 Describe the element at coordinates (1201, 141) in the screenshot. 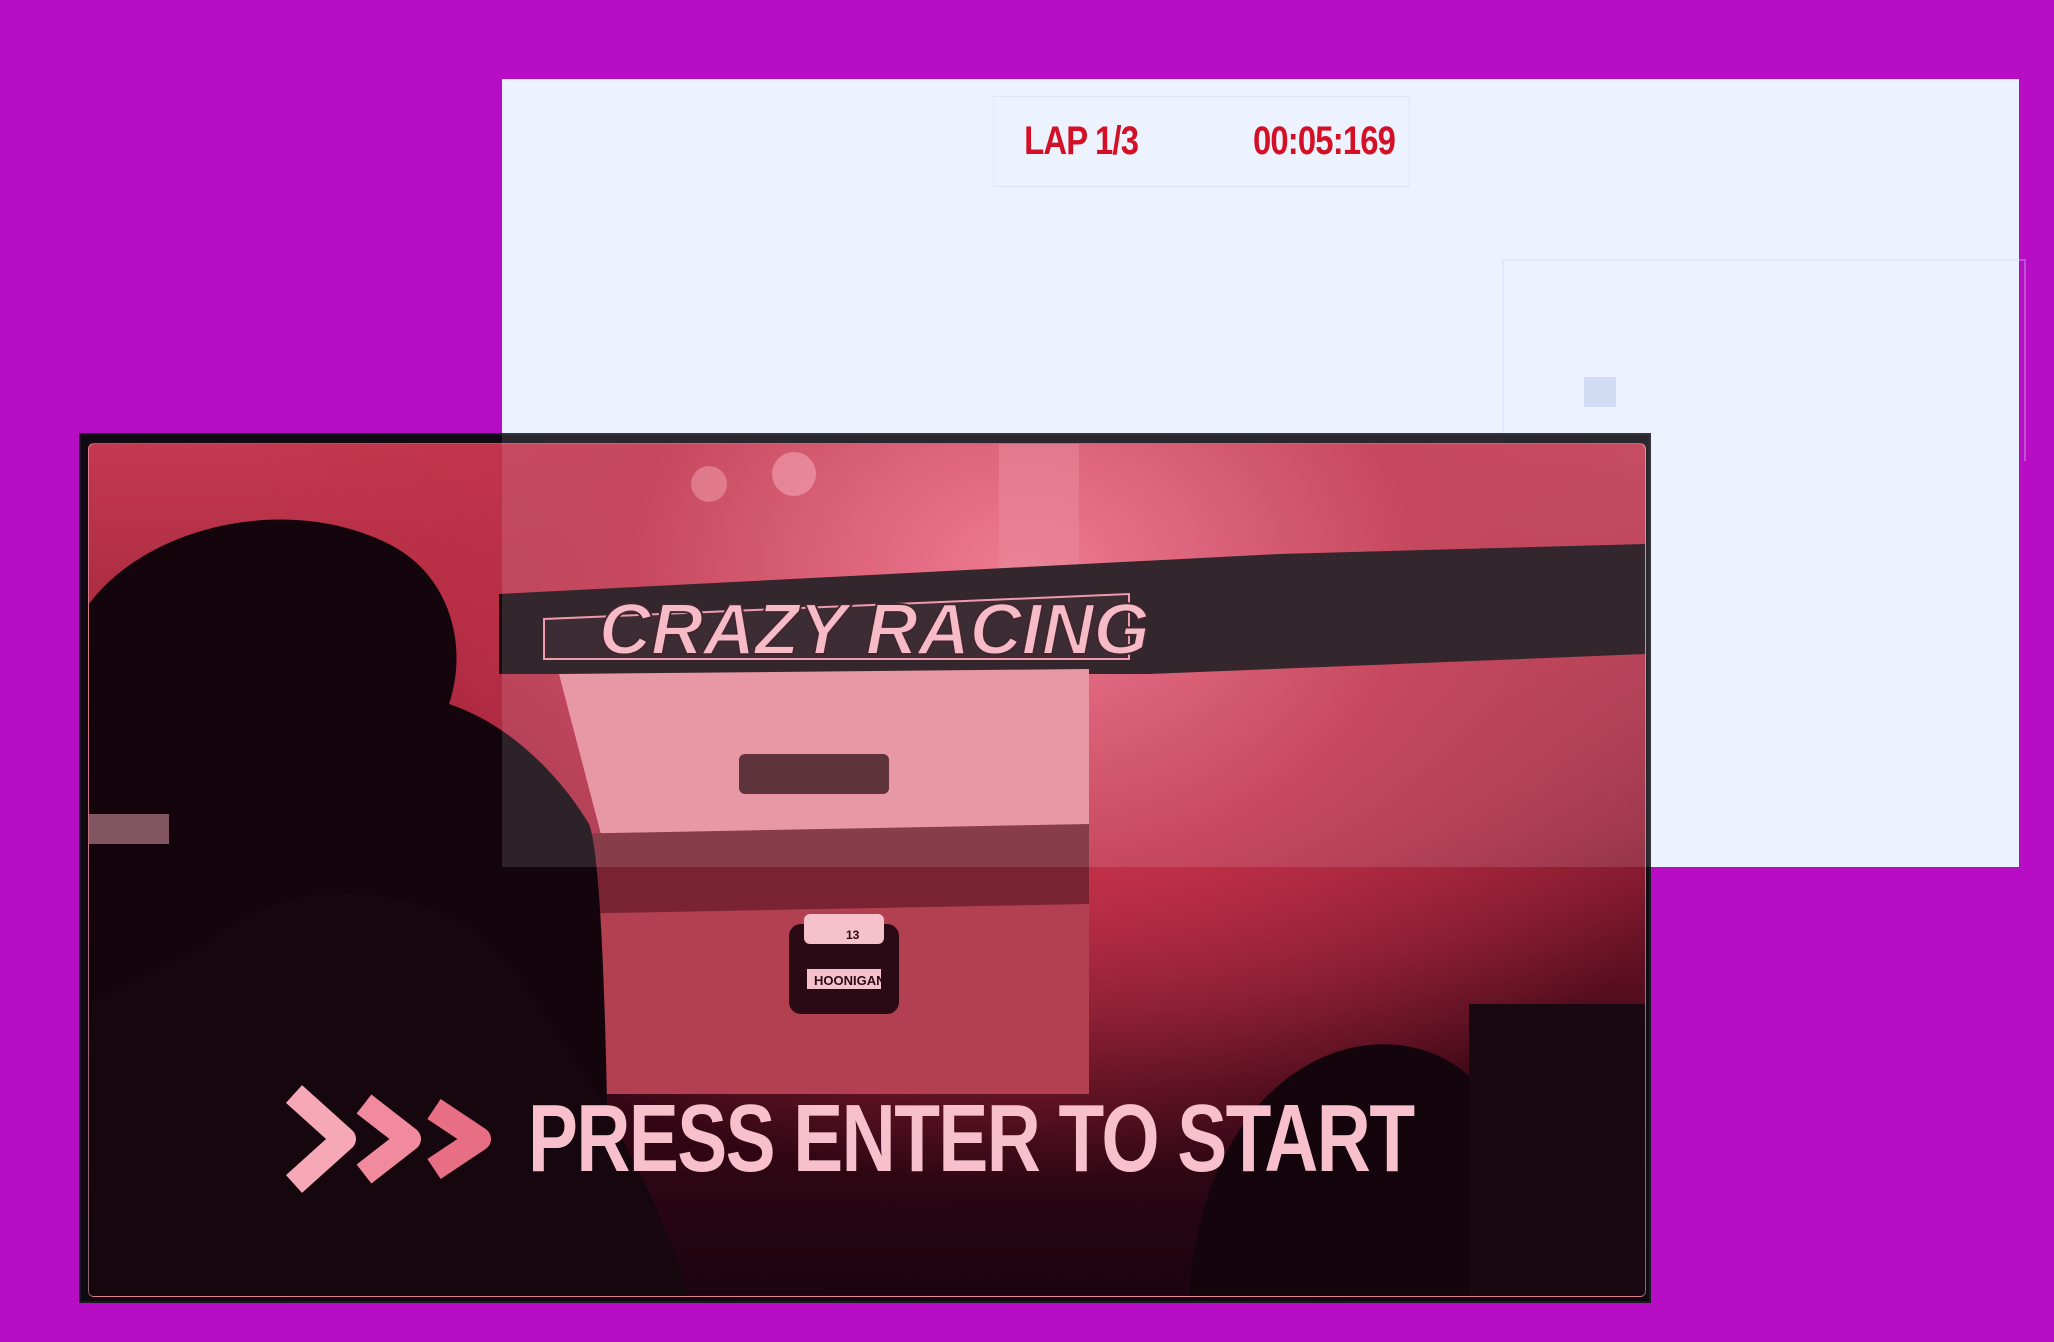

I see `race-hud: LAP 1/3 00:05:169` at that location.